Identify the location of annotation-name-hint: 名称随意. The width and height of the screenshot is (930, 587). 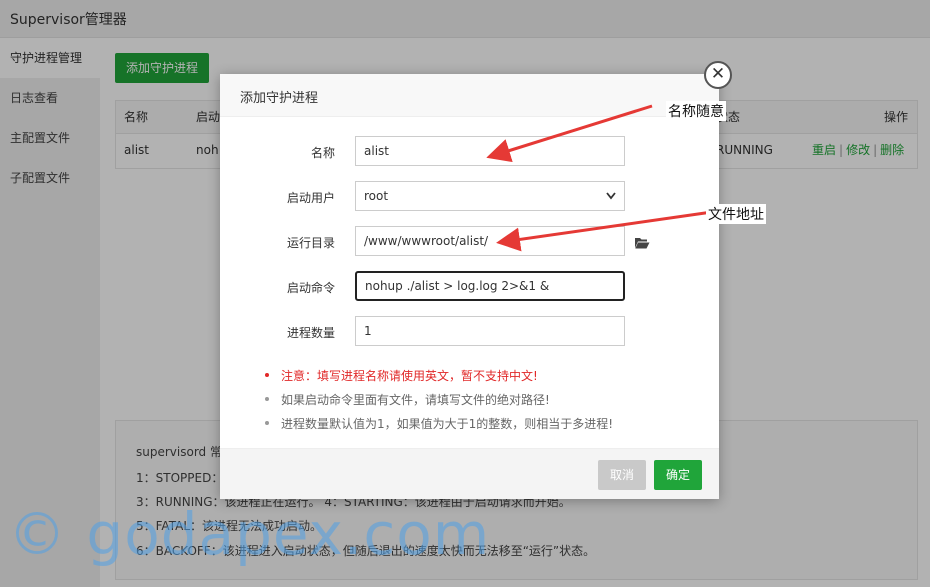
(696, 111).